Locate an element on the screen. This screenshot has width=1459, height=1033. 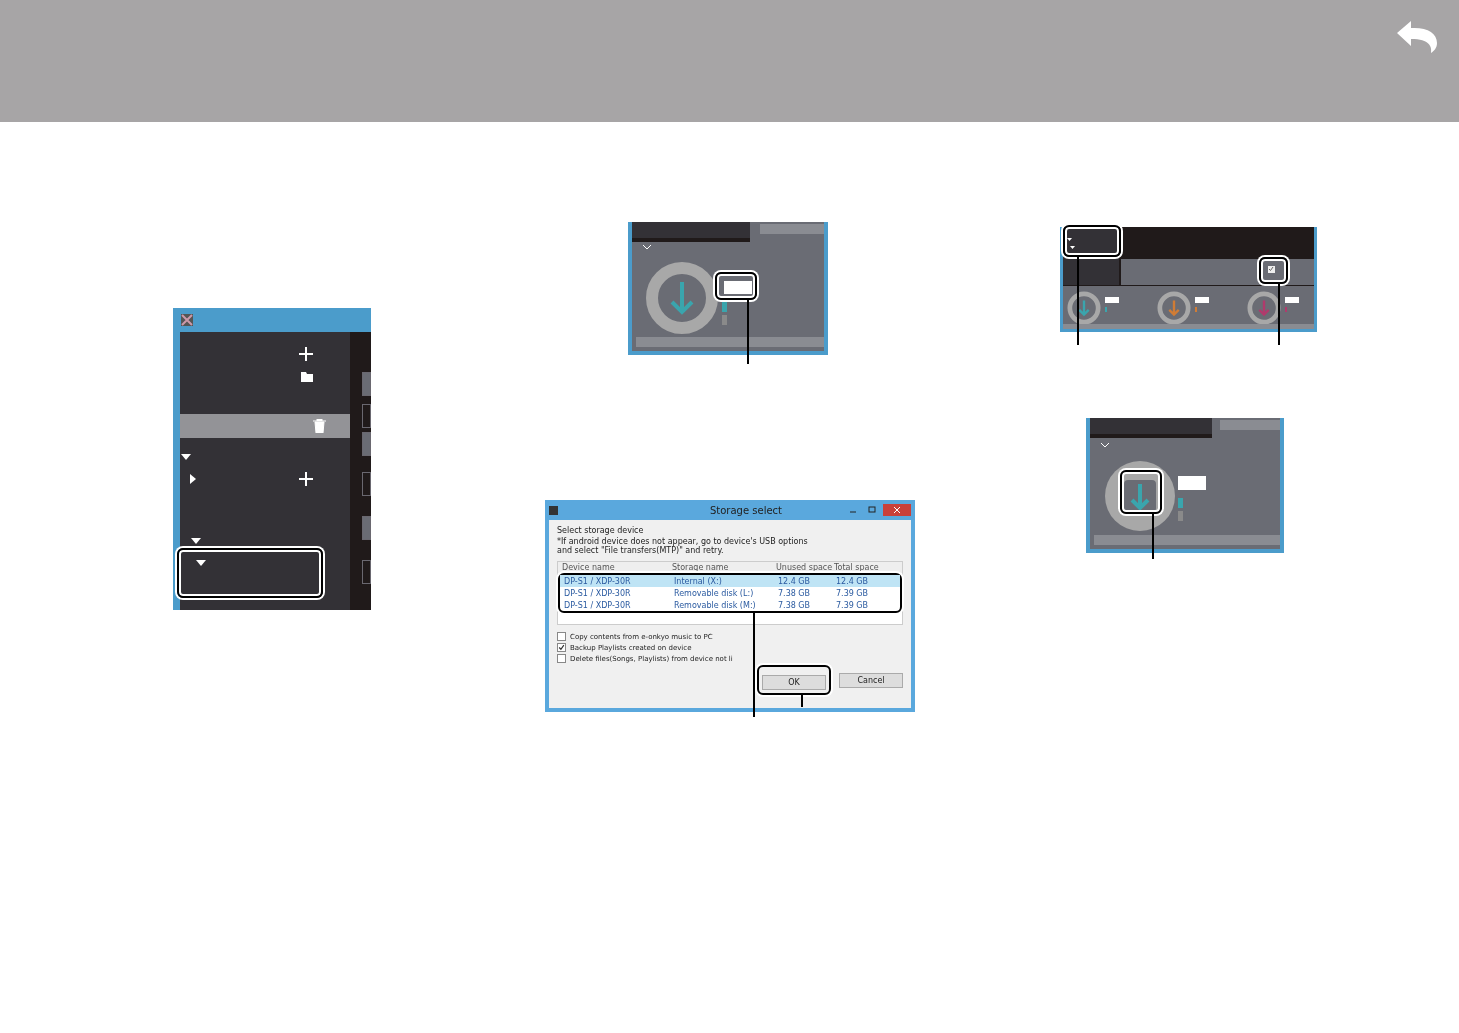
folder-icon is located at coordinates (307, 377).